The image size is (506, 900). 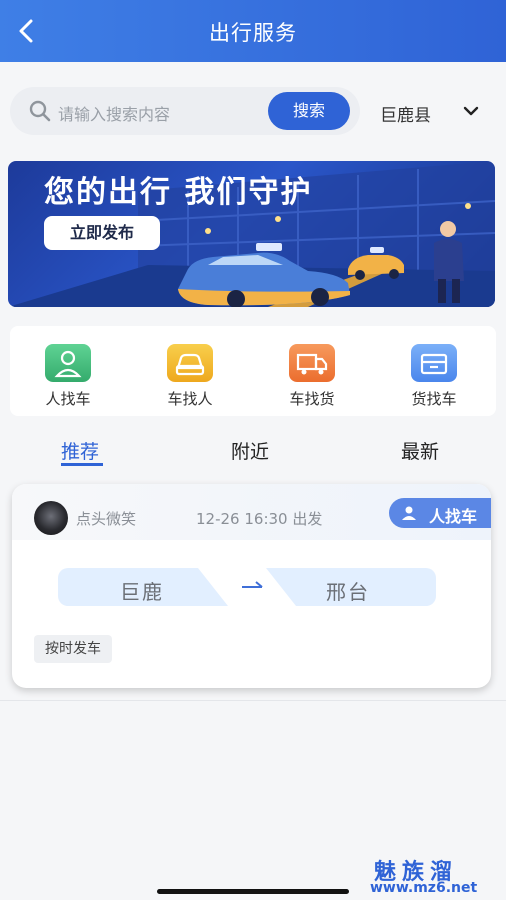 I want to click on divider, so click(x=253, y=700).